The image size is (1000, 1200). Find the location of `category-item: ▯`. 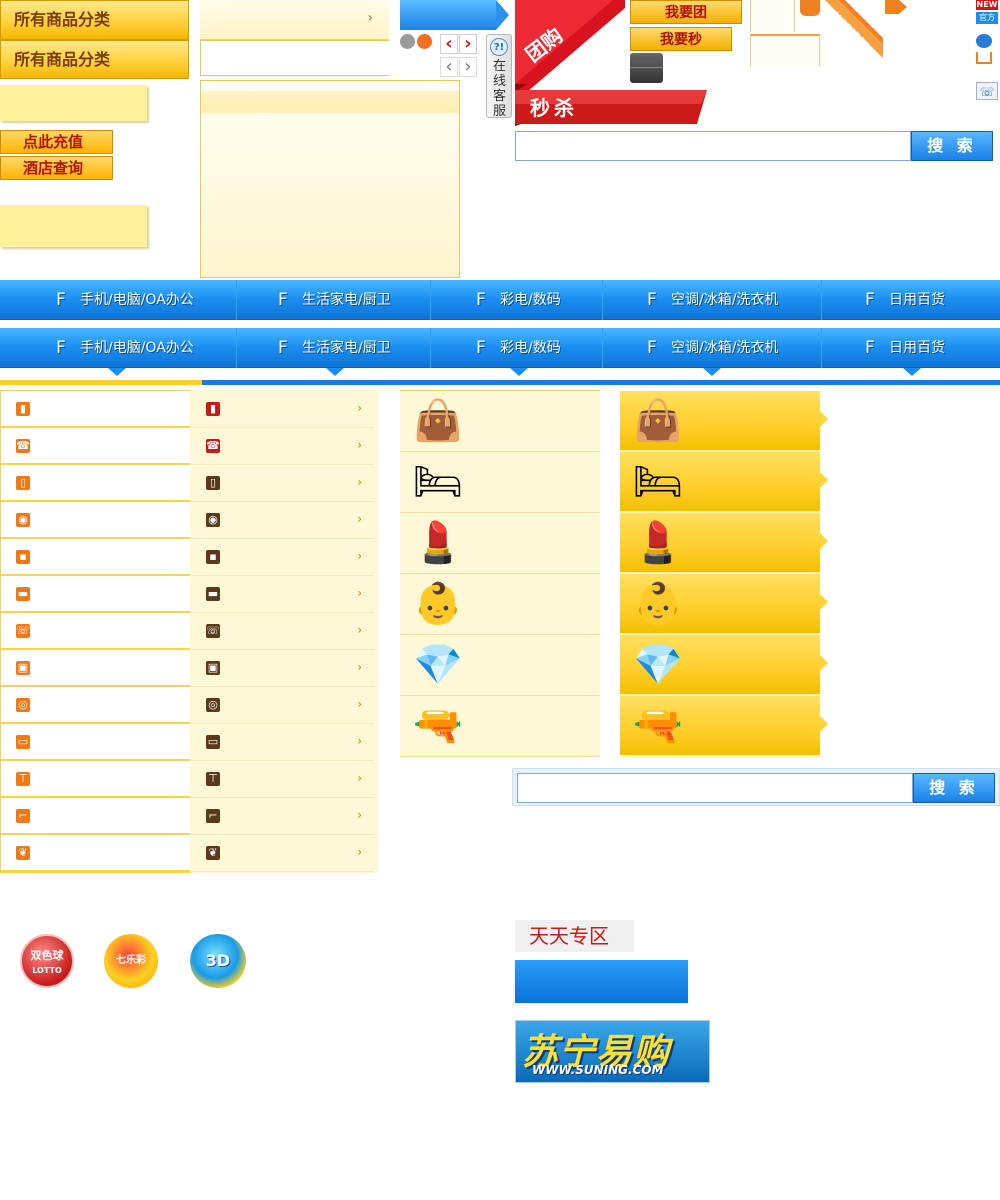

category-item: ▯ is located at coordinates (96, 483).